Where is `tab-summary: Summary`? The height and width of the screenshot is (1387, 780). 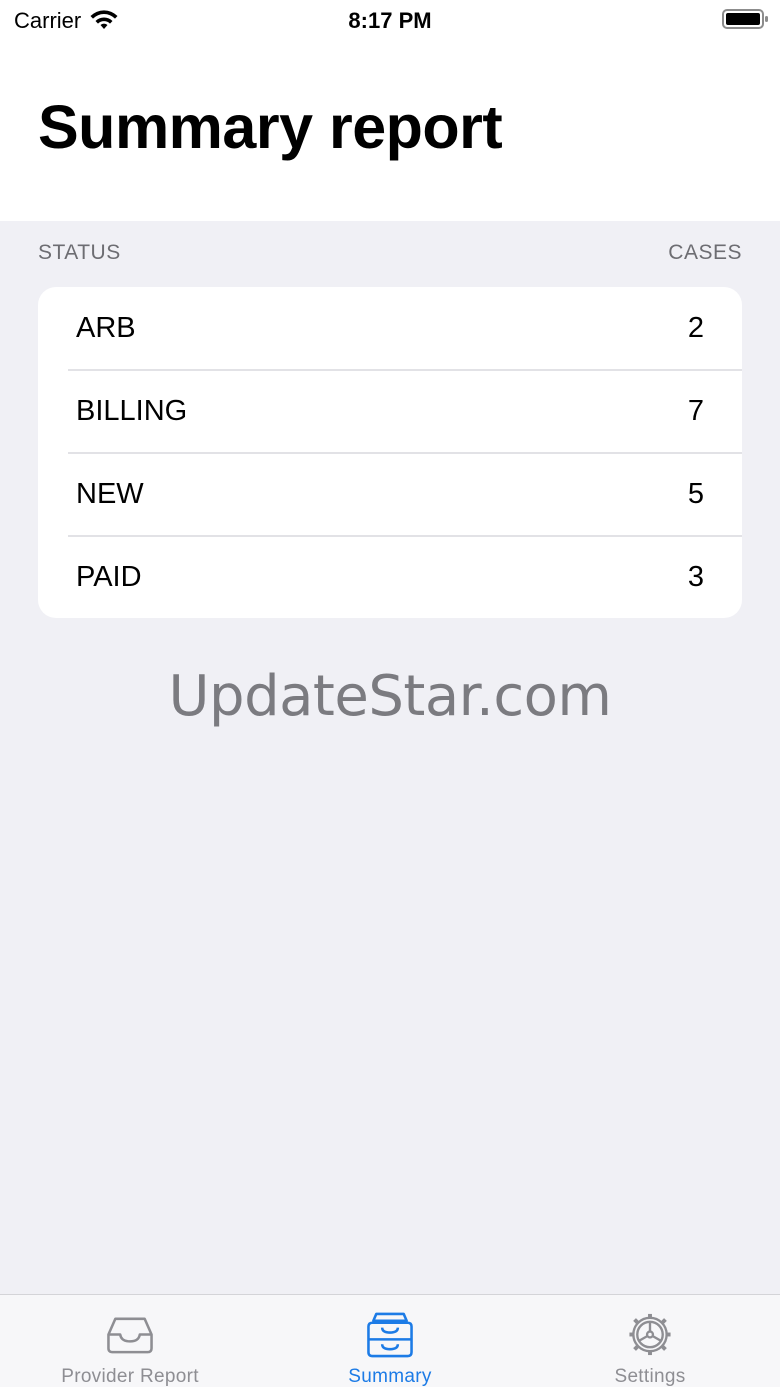
tab-summary: Summary is located at coordinates (390, 1341).